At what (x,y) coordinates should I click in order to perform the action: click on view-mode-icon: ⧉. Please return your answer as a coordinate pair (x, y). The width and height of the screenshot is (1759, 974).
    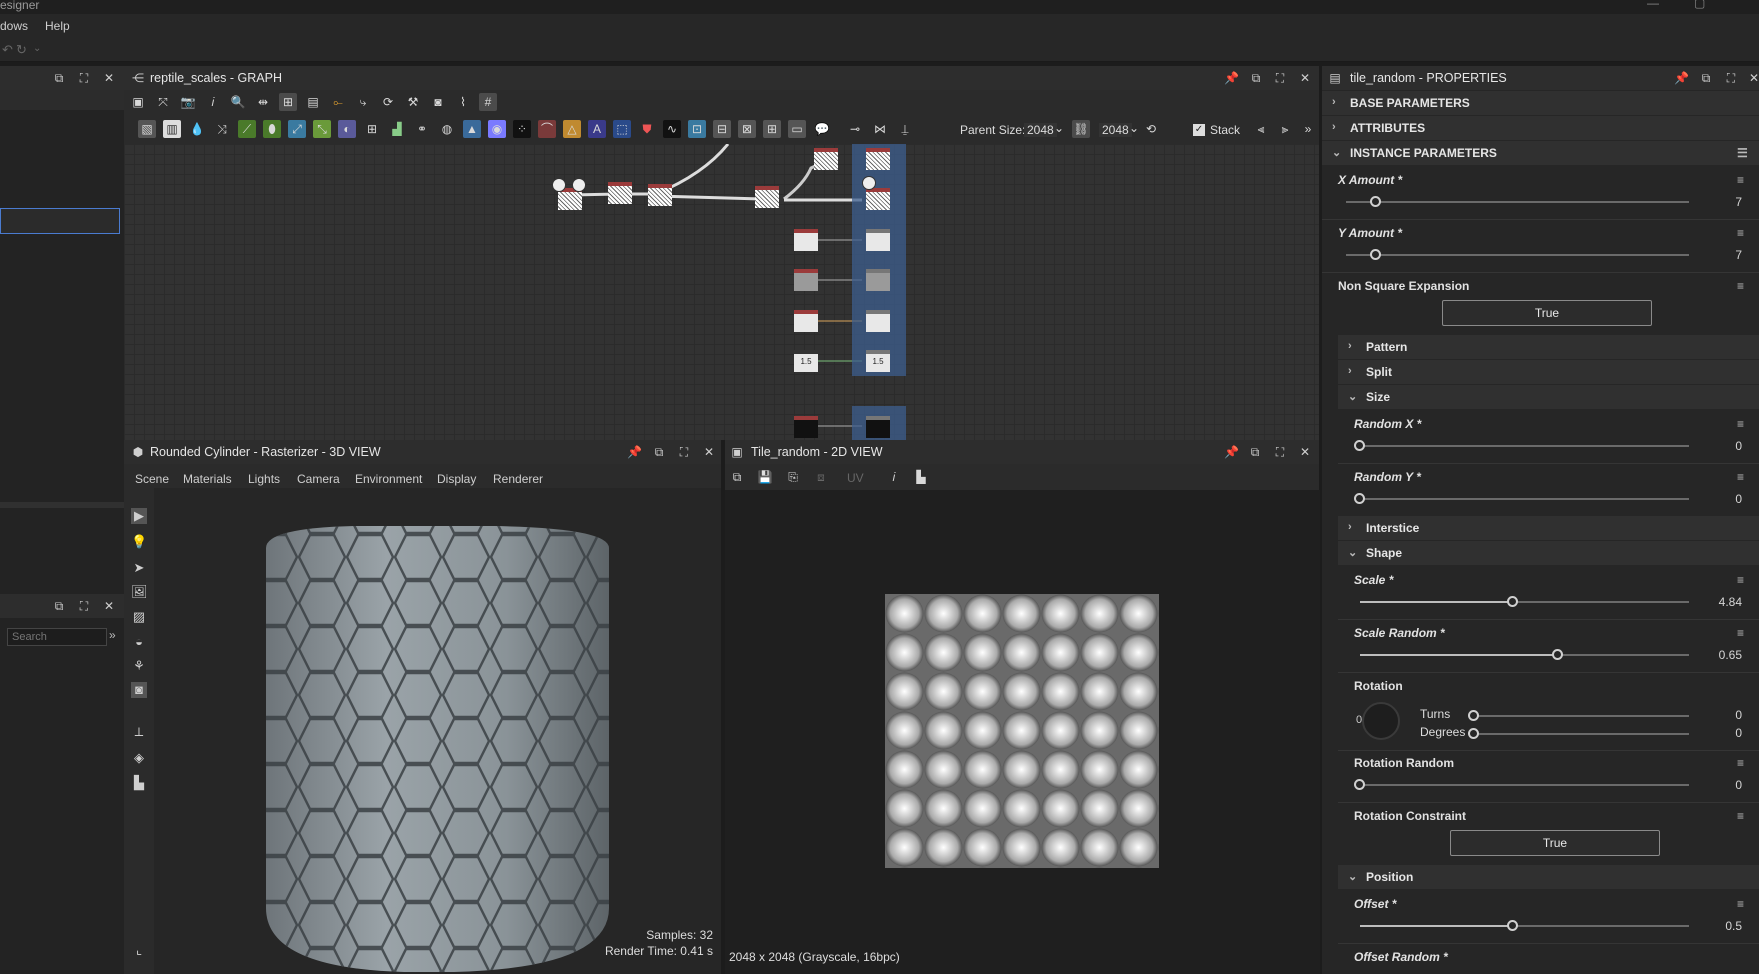
    Looking at the image, I should click on (737, 477).